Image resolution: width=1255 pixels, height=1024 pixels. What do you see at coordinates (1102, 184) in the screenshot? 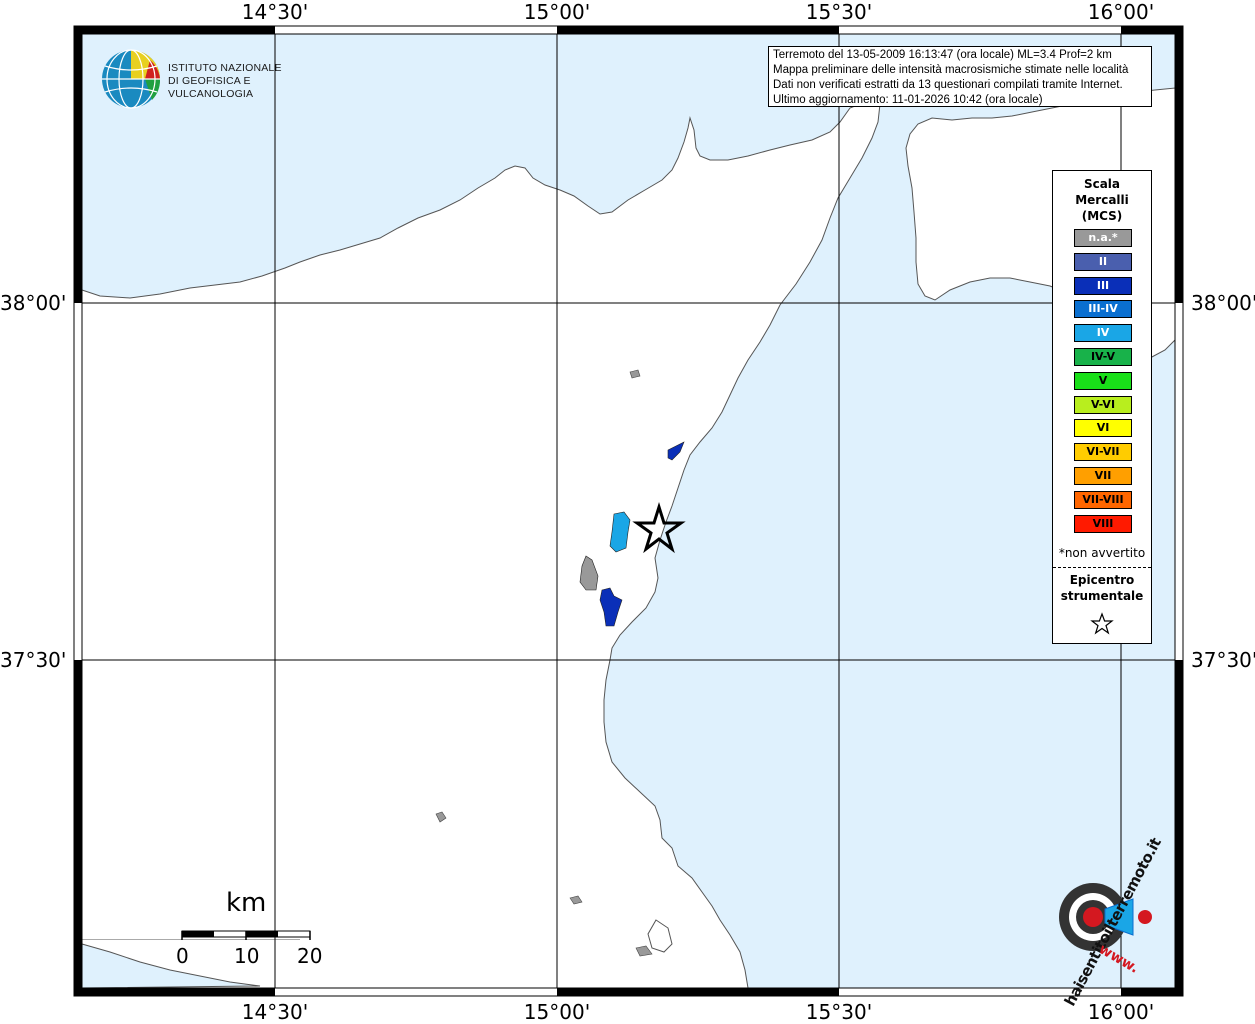
I see `legend-title-1: Scala` at bounding box center [1102, 184].